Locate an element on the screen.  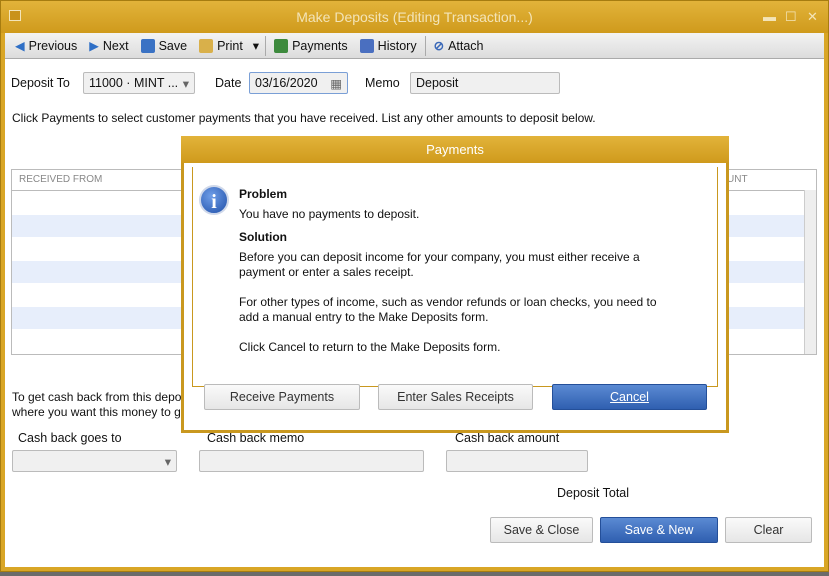
cash-back-goes-to-select: ▾ is located at coordinates (94, 461).